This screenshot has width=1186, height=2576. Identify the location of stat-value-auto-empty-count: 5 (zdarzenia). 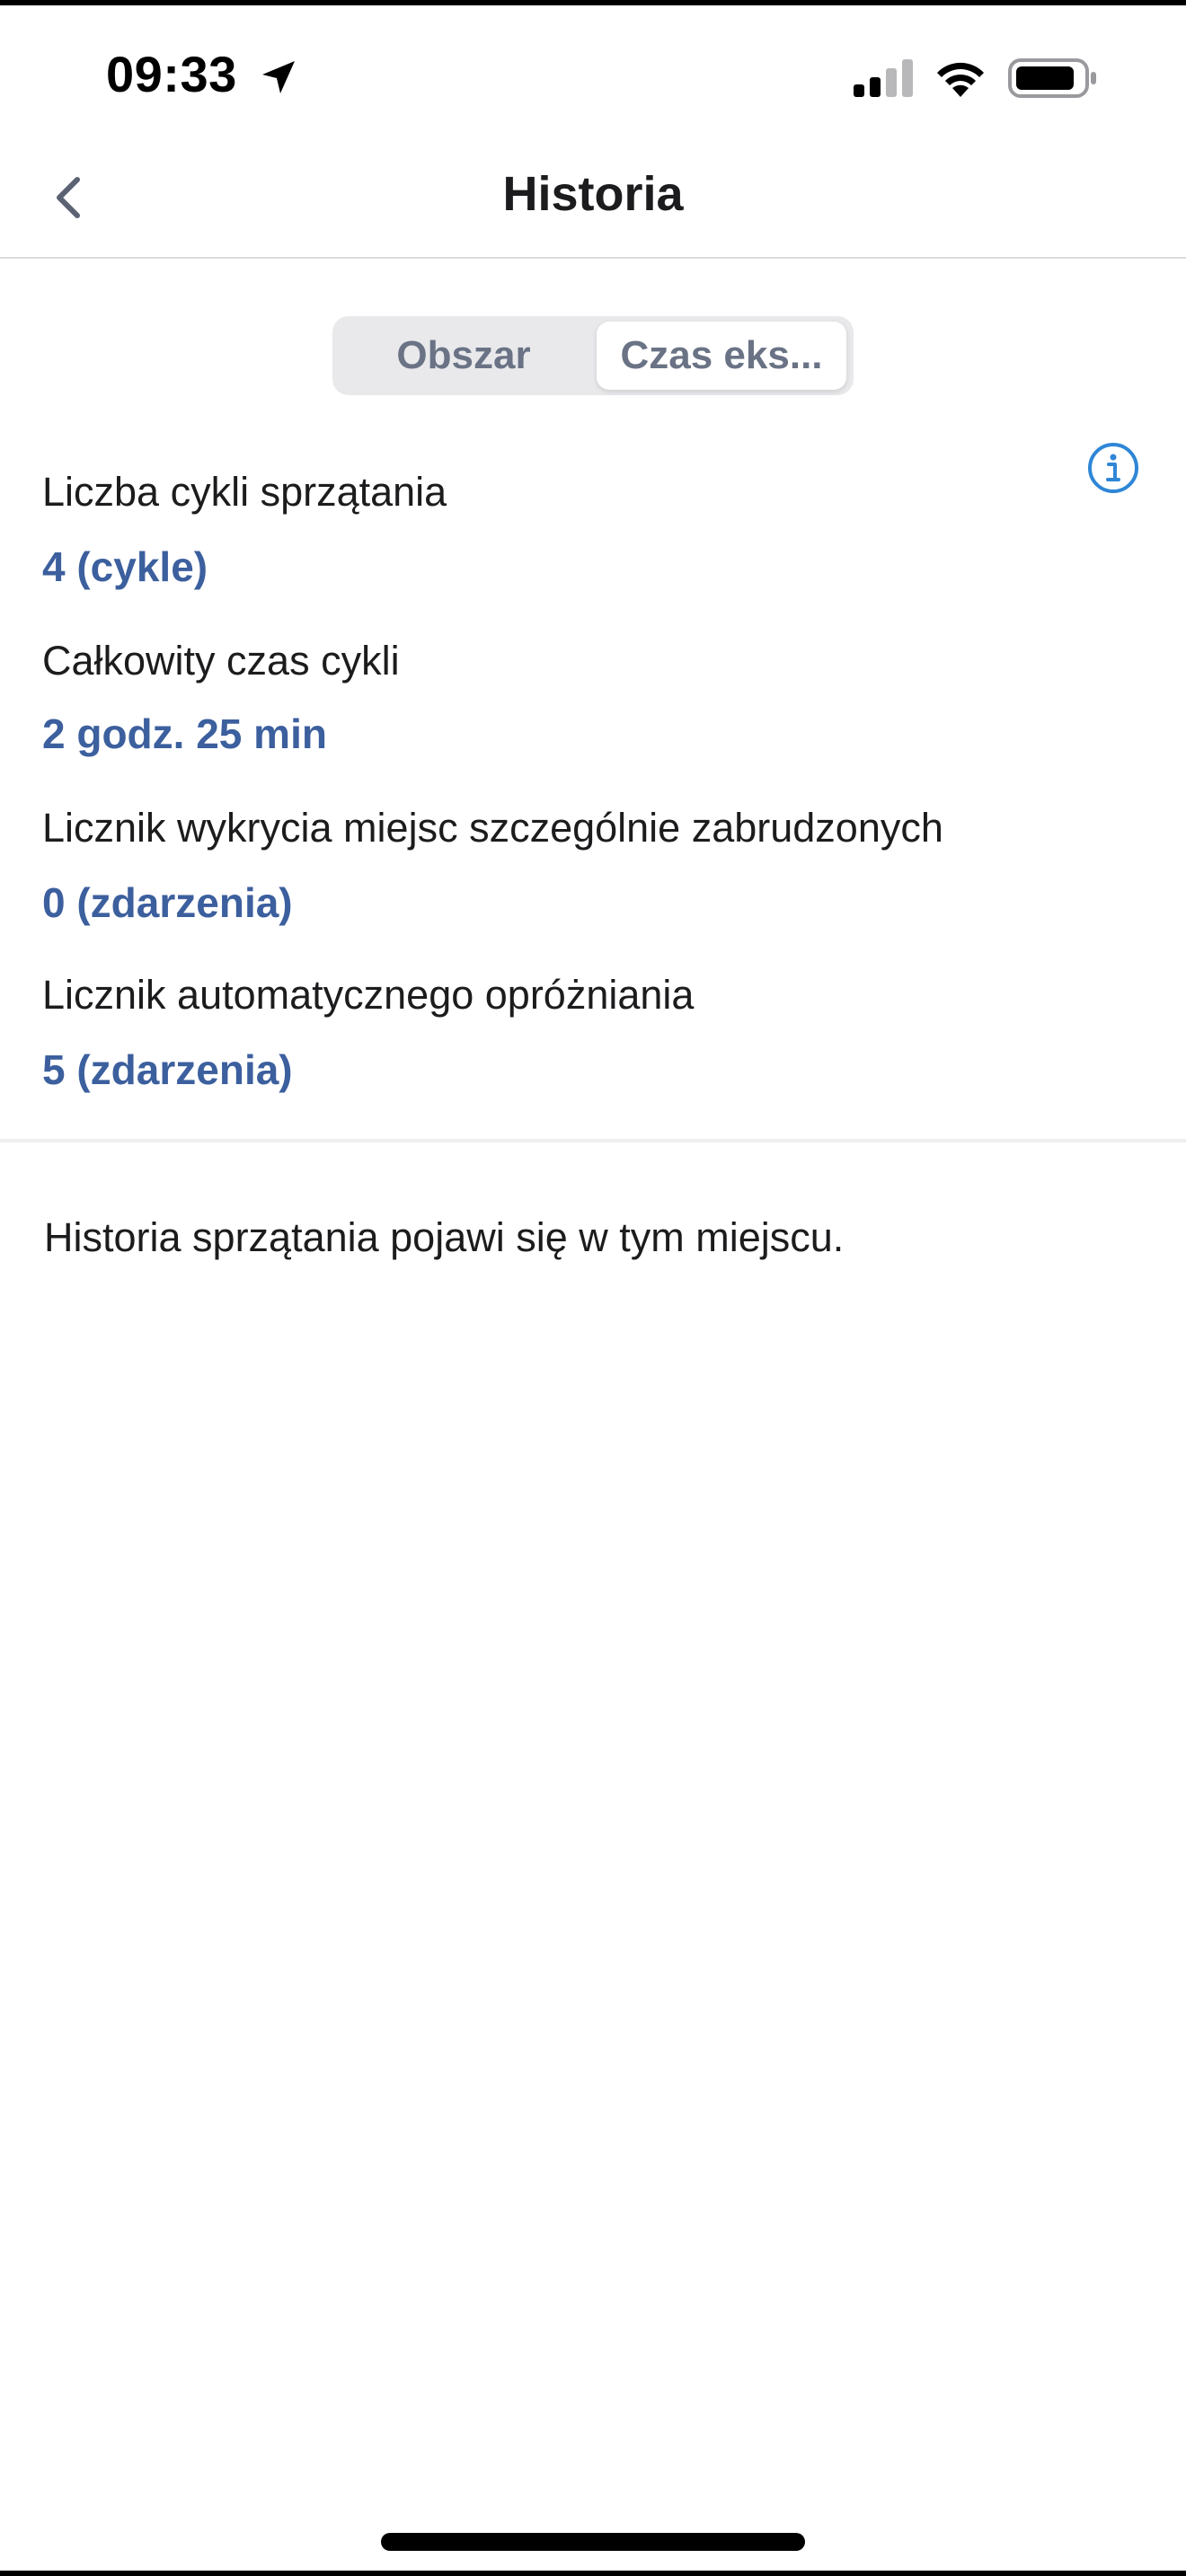
(167, 1069).